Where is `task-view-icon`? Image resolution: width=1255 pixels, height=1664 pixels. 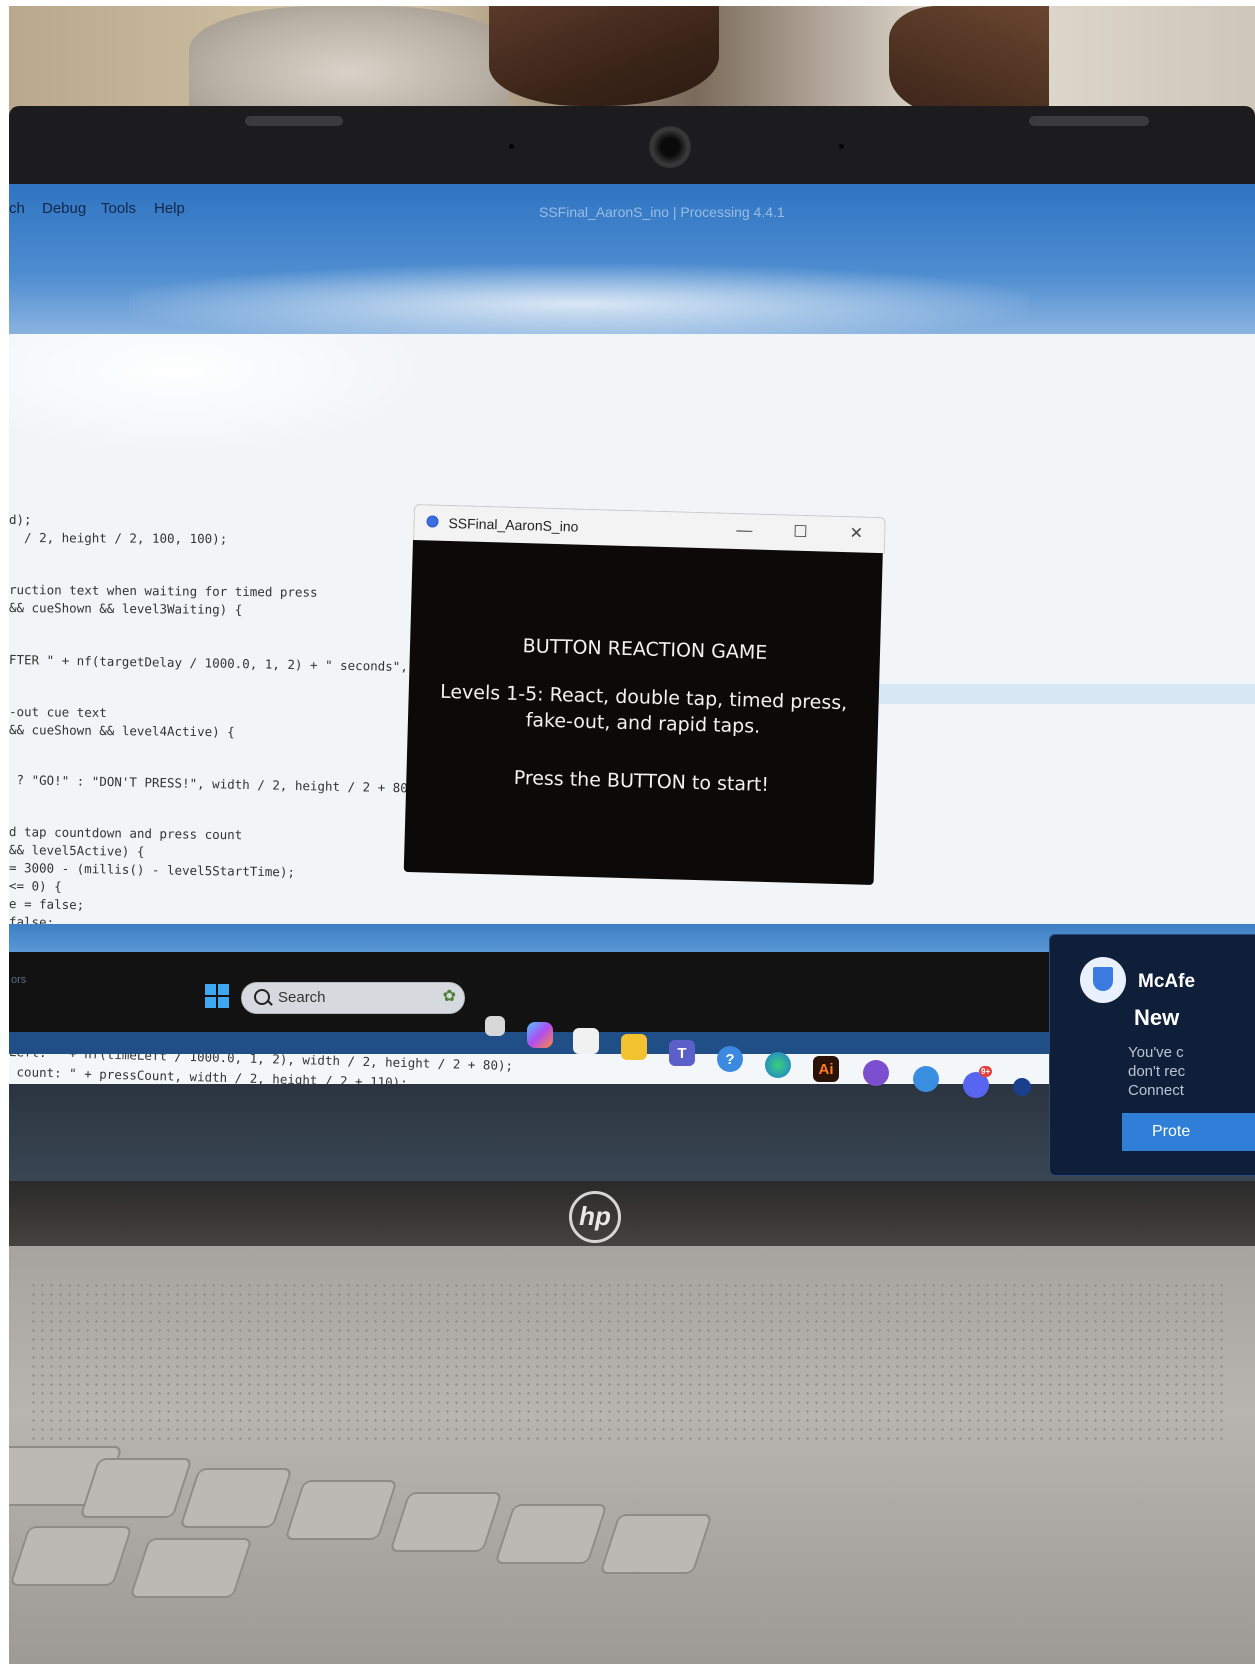
task-view-icon is located at coordinates (495, 1026).